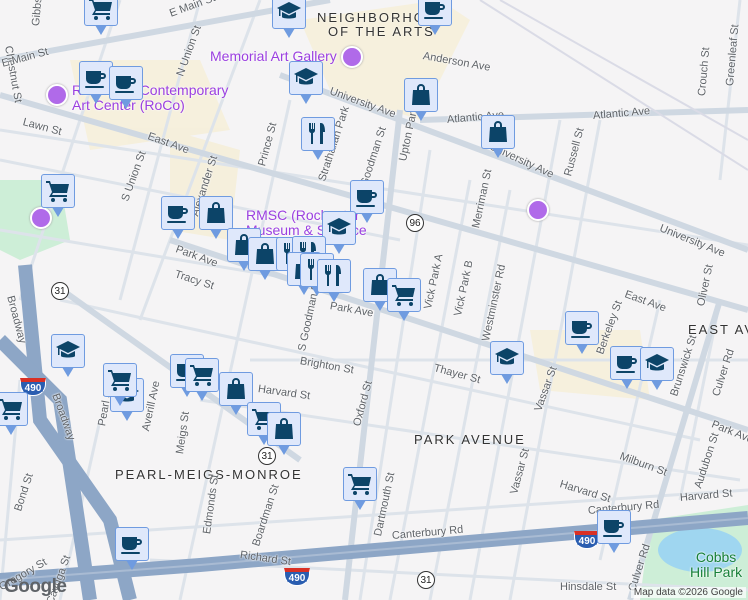 The height and width of the screenshot is (600, 748). I want to click on neighborhood-label: PARK AVENUE, so click(470, 439).